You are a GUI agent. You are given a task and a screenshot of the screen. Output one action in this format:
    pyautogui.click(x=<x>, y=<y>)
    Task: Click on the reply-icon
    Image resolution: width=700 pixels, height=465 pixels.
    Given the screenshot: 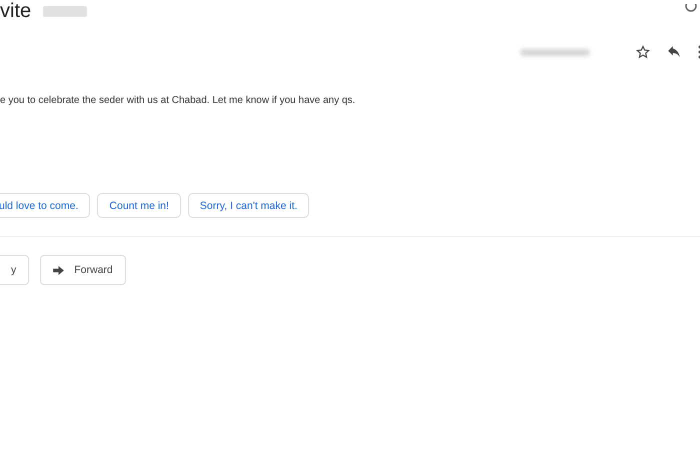 What is the action you would take?
    pyautogui.click(x=674, y=52)
    